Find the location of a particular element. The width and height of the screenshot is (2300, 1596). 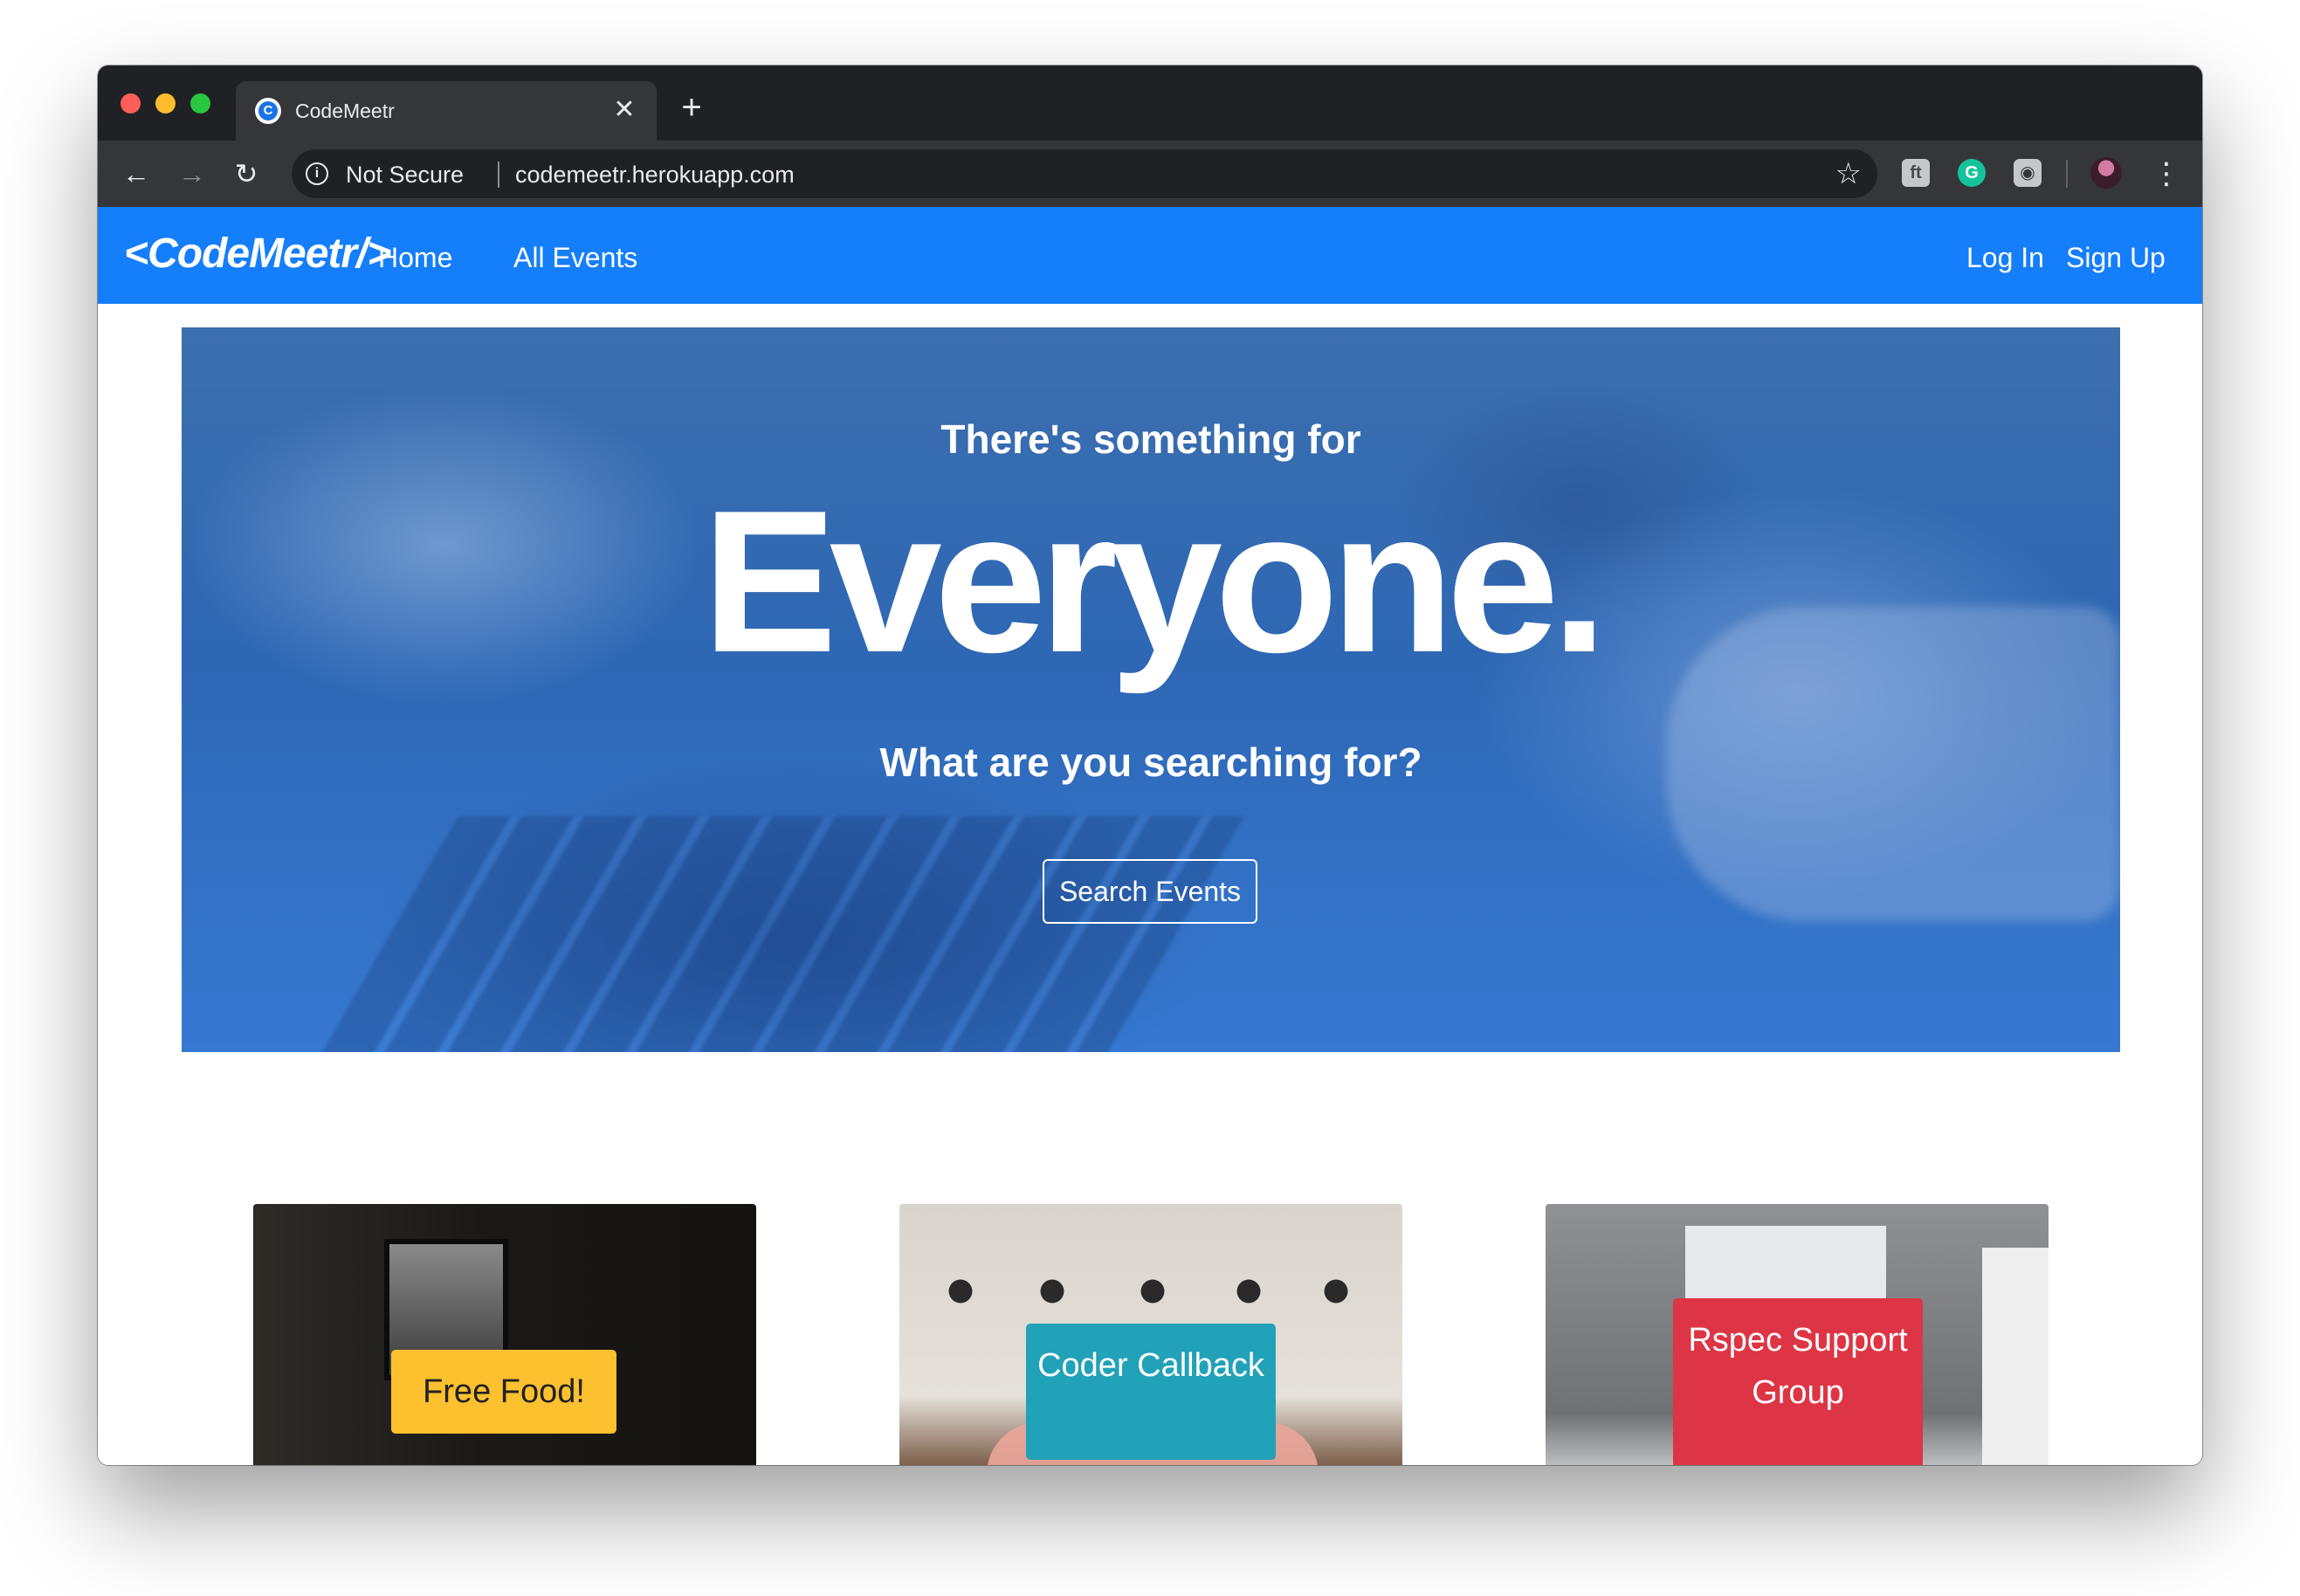

security-label: Not Secure is located at coordinates (405, 175).